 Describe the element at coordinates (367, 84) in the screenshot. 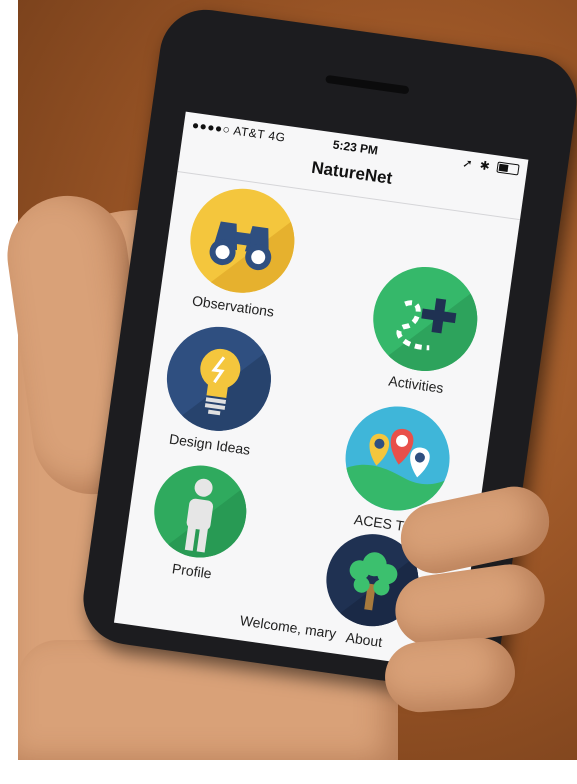

I see `earpiece-speaker` at that location.